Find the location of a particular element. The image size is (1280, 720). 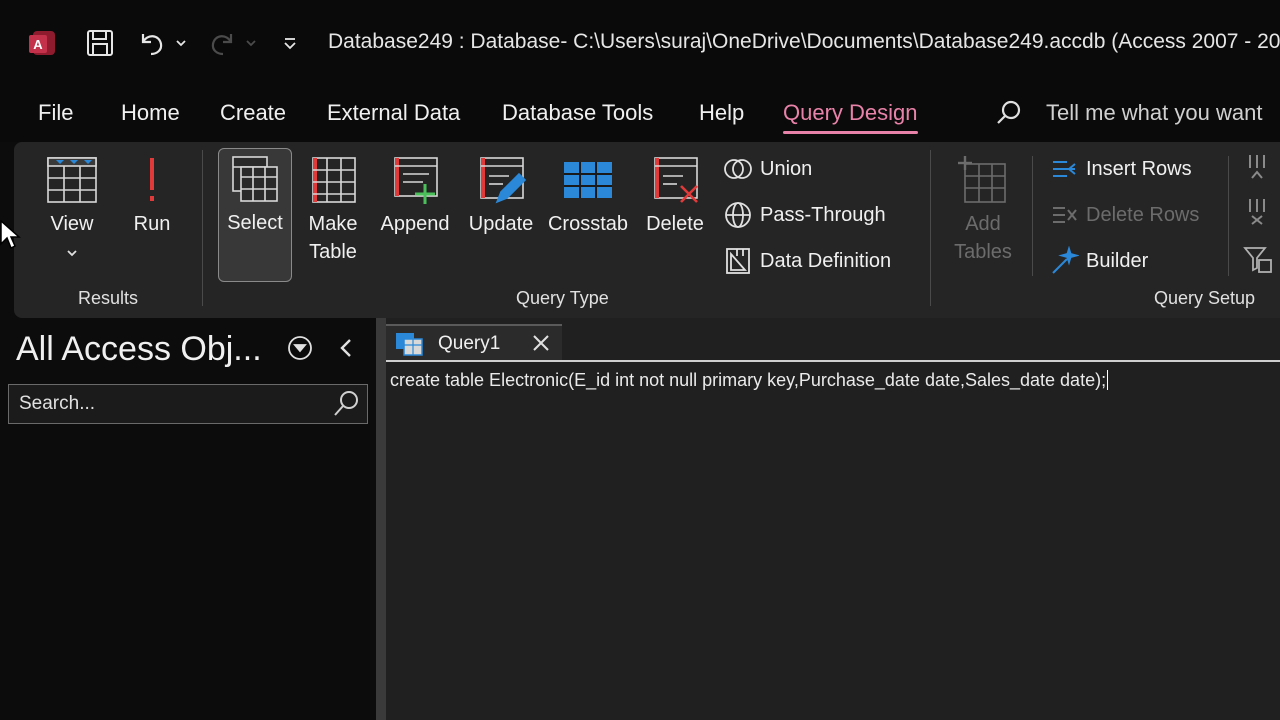

add-tables-label-1: Add is located at coordinates (983, 224).